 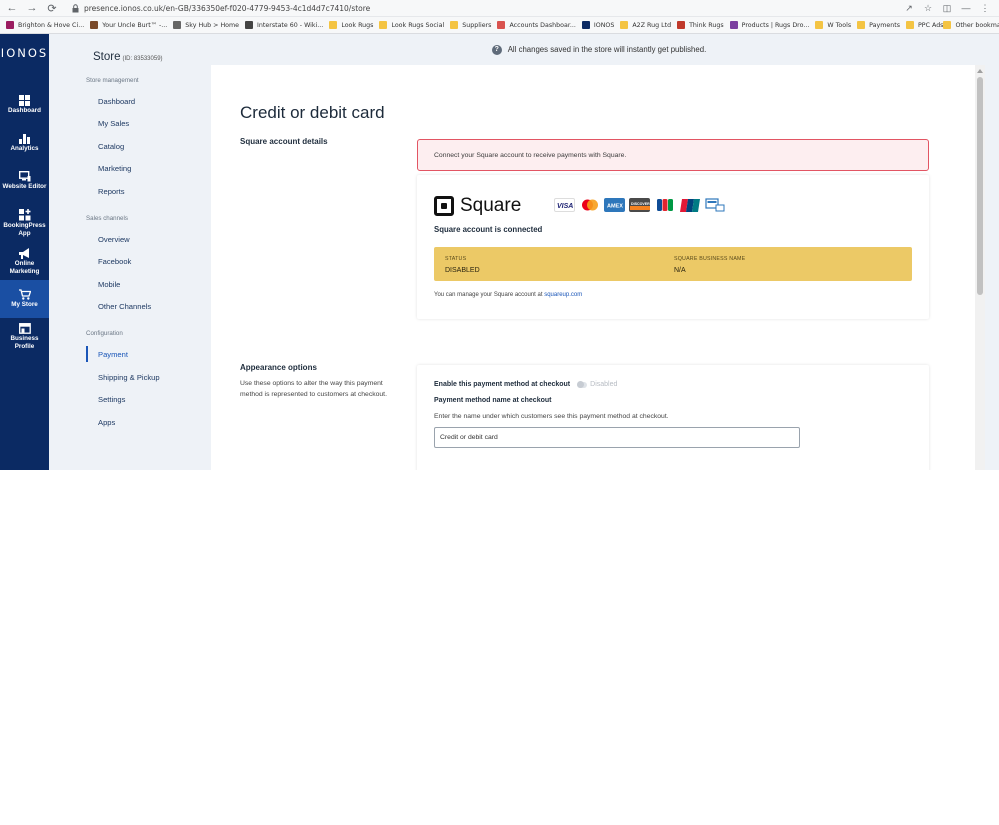 What do you see at coordinates (985, 8) in the screenshot?
I see `menu-dots-icon: ⋮` at bounding box center [985, 8].